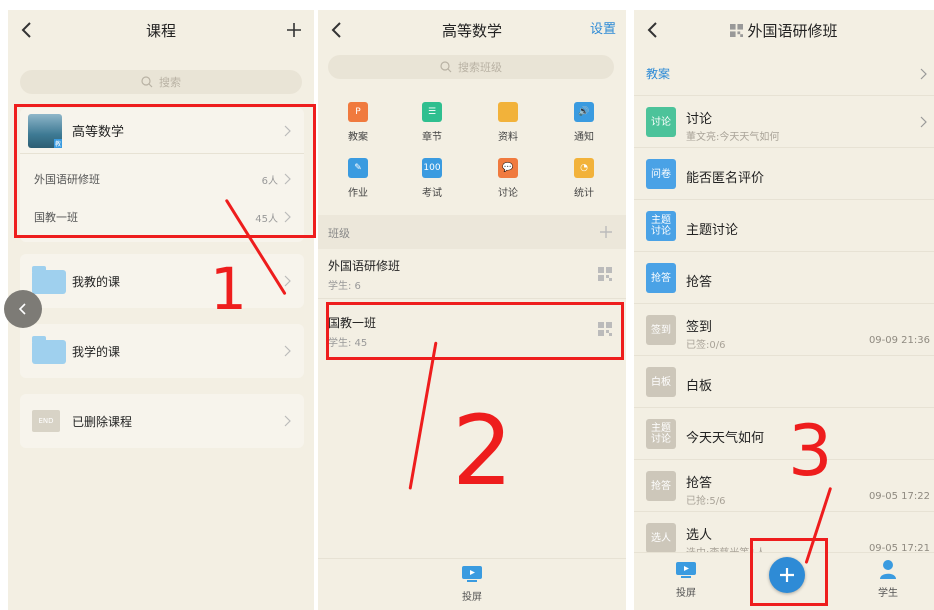  Describe the element at coordinates (699, 386) in the screenshot. I see `activity-title: 白板` at that location.